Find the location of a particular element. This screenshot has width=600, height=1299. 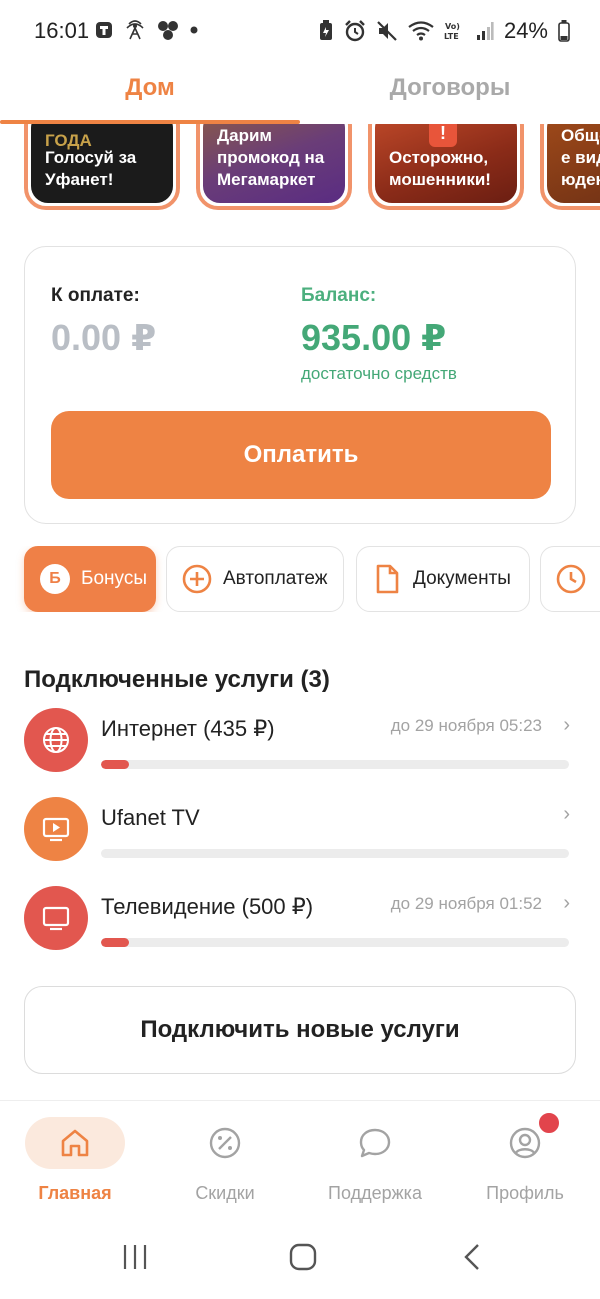

chip-documents: Документы is located at coordinates (443, 579).